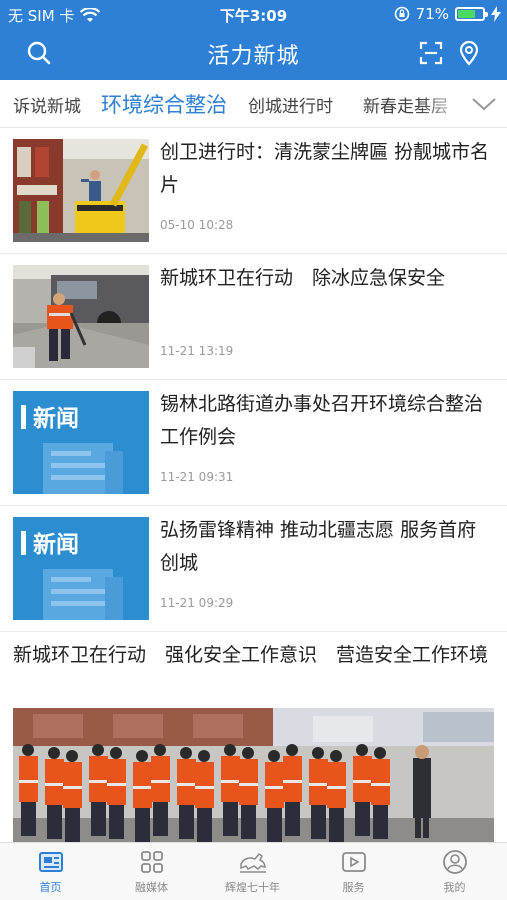 This screenshot has width=507, height=900. I want to click on tabbar-item-seventy-years: 辉煌七十年, so click(252, 871).